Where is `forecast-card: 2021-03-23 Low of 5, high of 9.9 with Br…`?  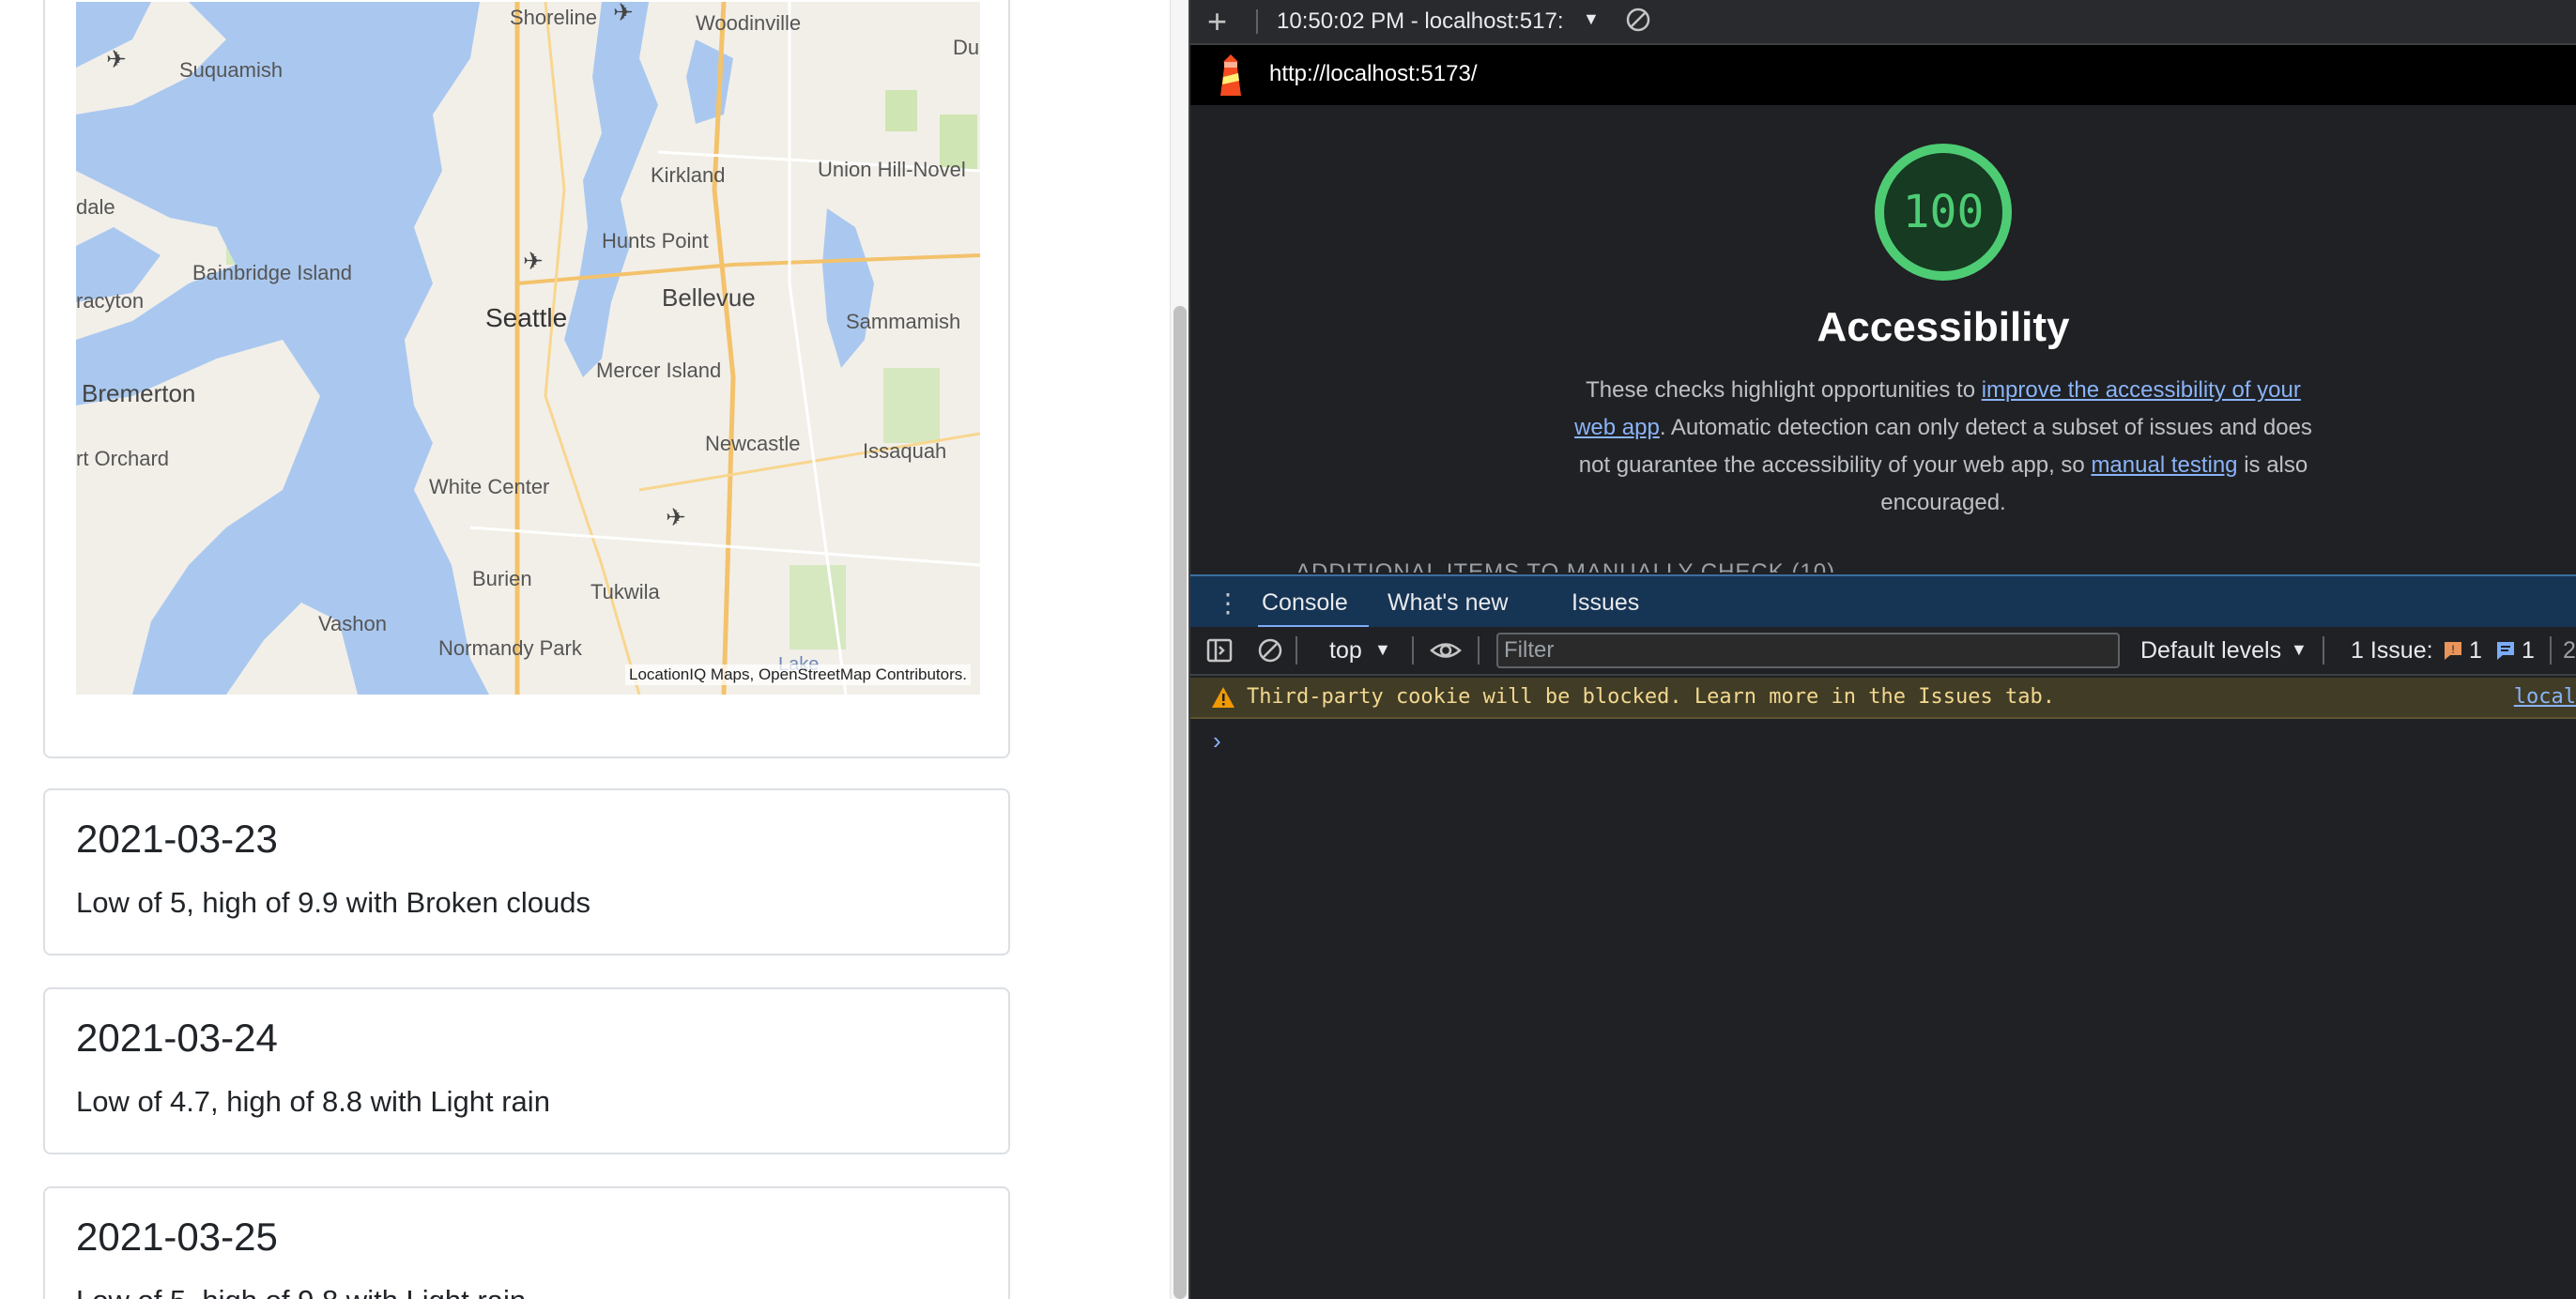 forecast-card: 2021-03-23 Low of 5, high of 9.9 with Br… is located at coordinates (526, 871).